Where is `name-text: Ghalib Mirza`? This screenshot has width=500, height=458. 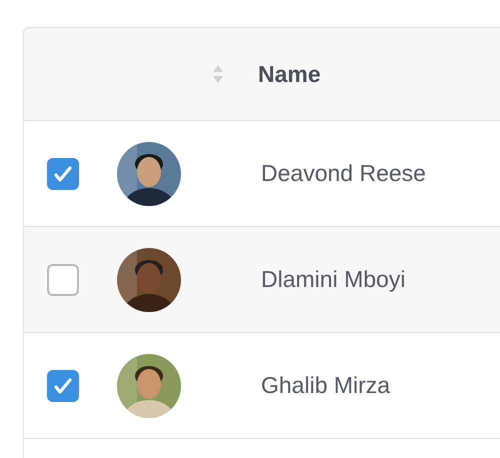
name-text: Ghalib Mirza is located at coordinates (325, 385).